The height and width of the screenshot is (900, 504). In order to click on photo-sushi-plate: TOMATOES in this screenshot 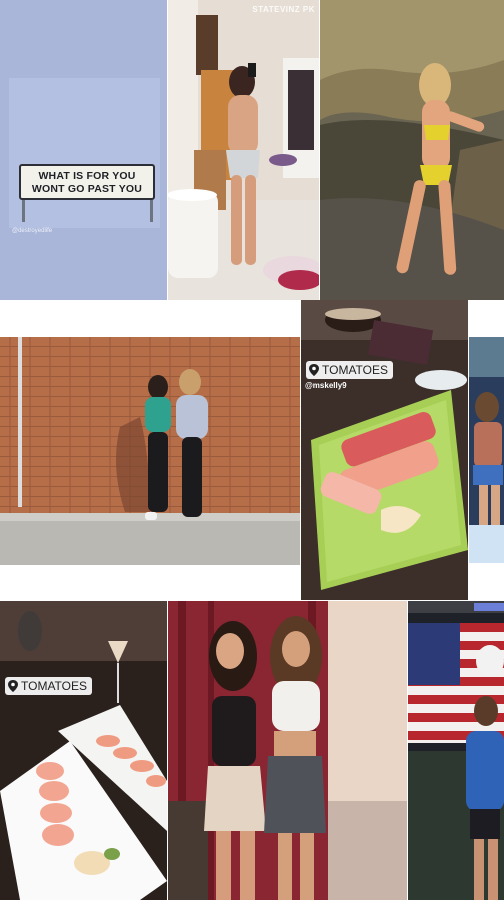, I will do `click(83, 750)`.